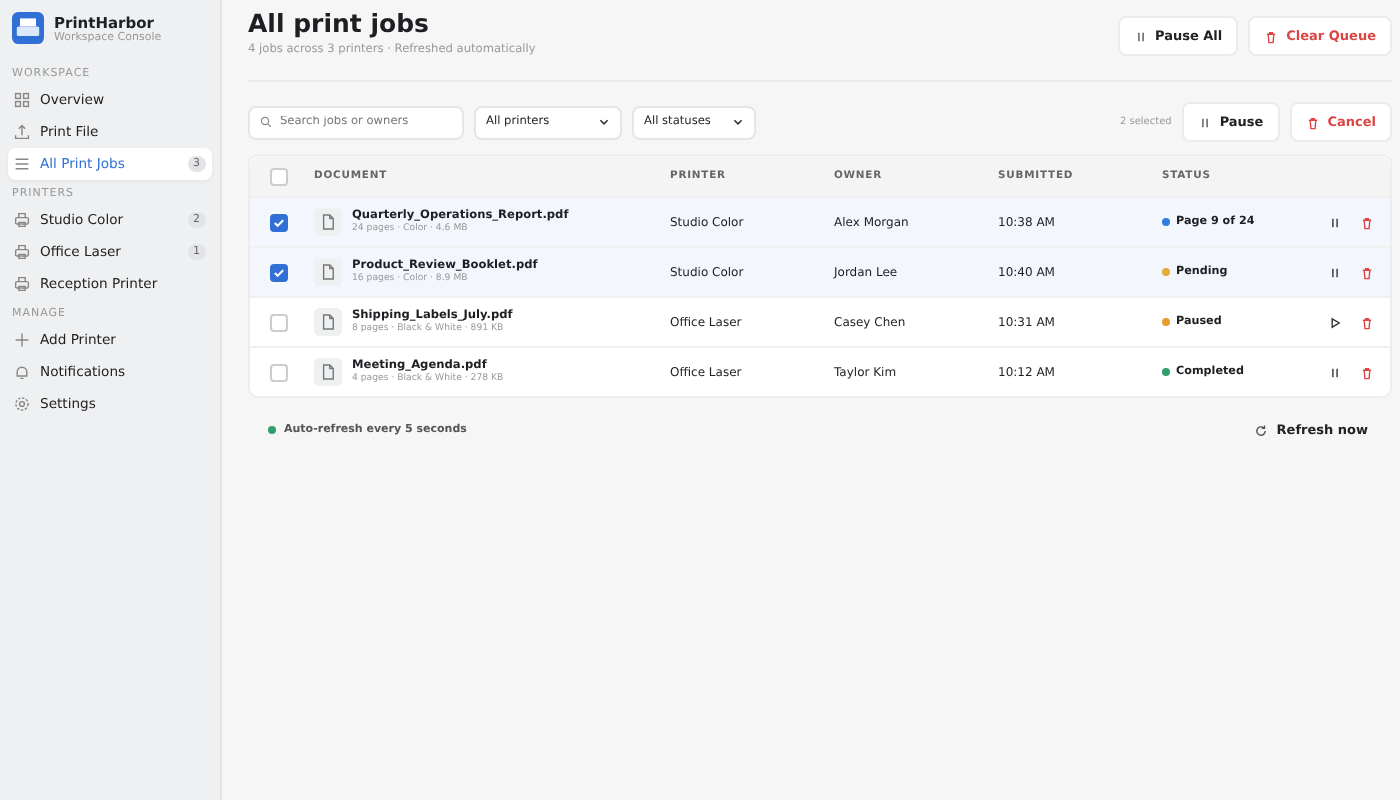 The image size is (1400, 800). I want to click on upload-icon, so click(22, 132).